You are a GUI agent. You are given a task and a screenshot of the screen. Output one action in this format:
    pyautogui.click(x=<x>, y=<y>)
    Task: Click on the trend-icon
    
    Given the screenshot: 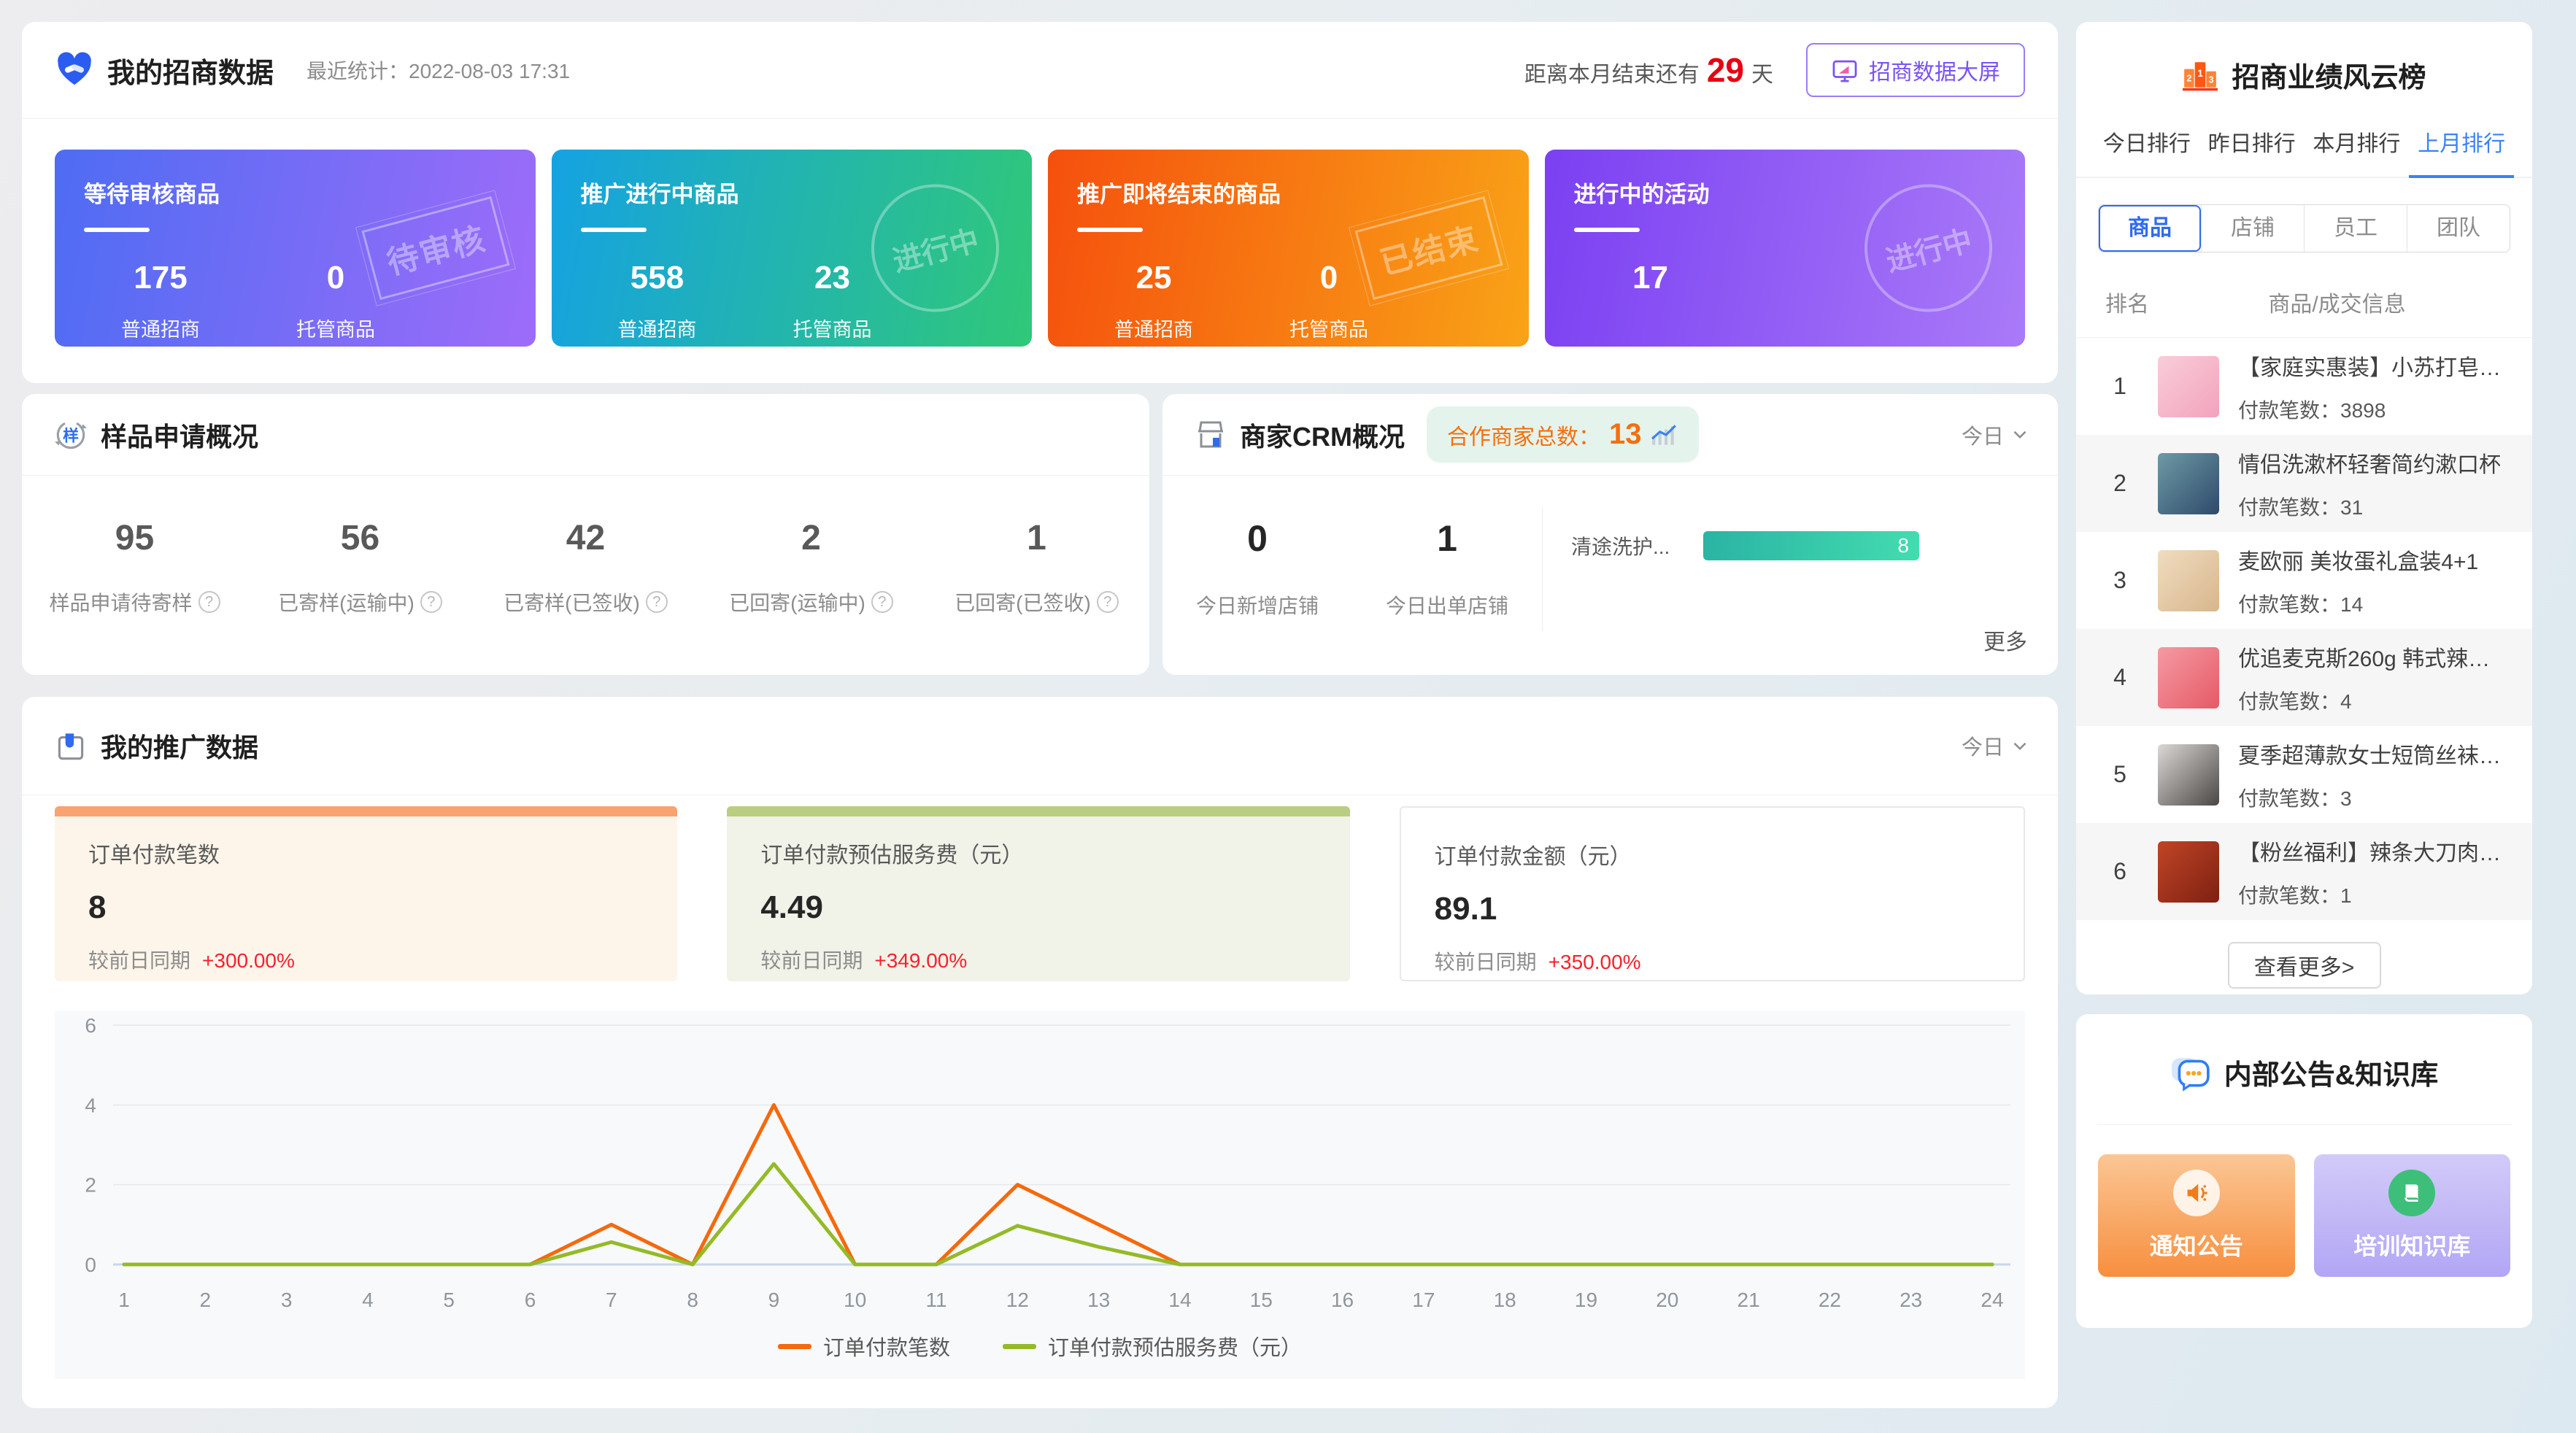 What is the action you would take?
    pyautogui.click(x=1663, y=434)
    